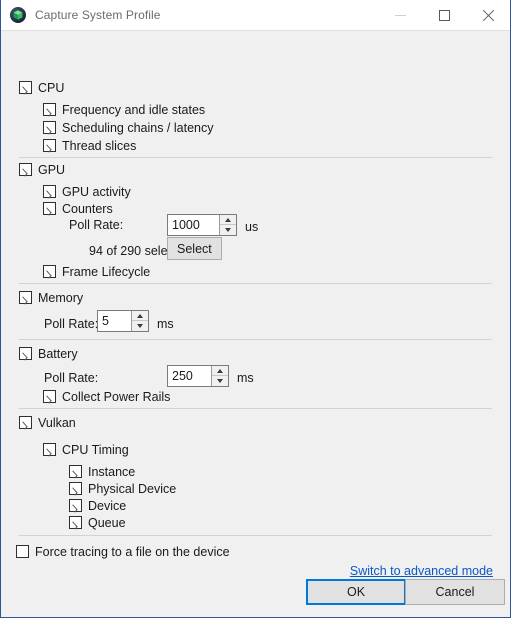  What do you see at coordinates (99, 145) in the screenshot?
I see `checkbox-label: Thread slices` at bounding box center [99, 145].